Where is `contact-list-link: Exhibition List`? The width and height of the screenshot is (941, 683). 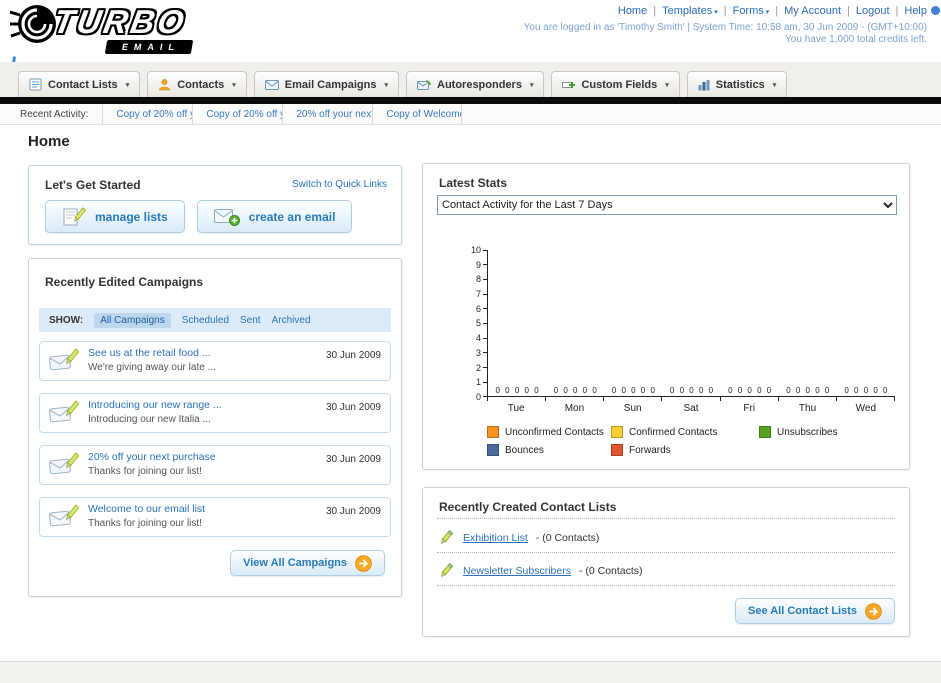
contact-list-link: Exhibition List is located at coordinates (495, 538).